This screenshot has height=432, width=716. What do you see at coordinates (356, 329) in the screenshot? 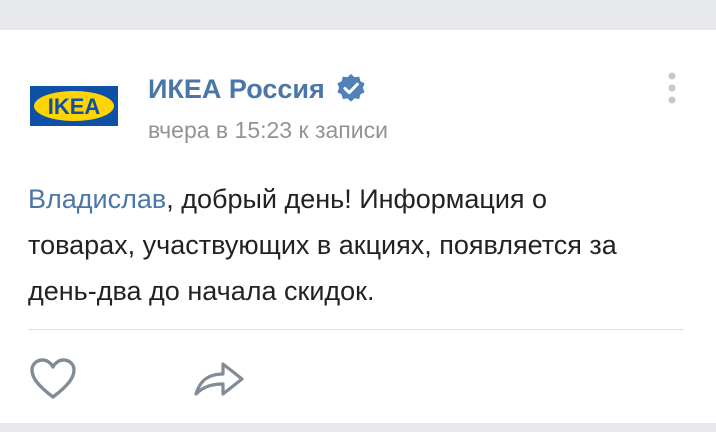
I see `divider` at bounding box center [356, 329].